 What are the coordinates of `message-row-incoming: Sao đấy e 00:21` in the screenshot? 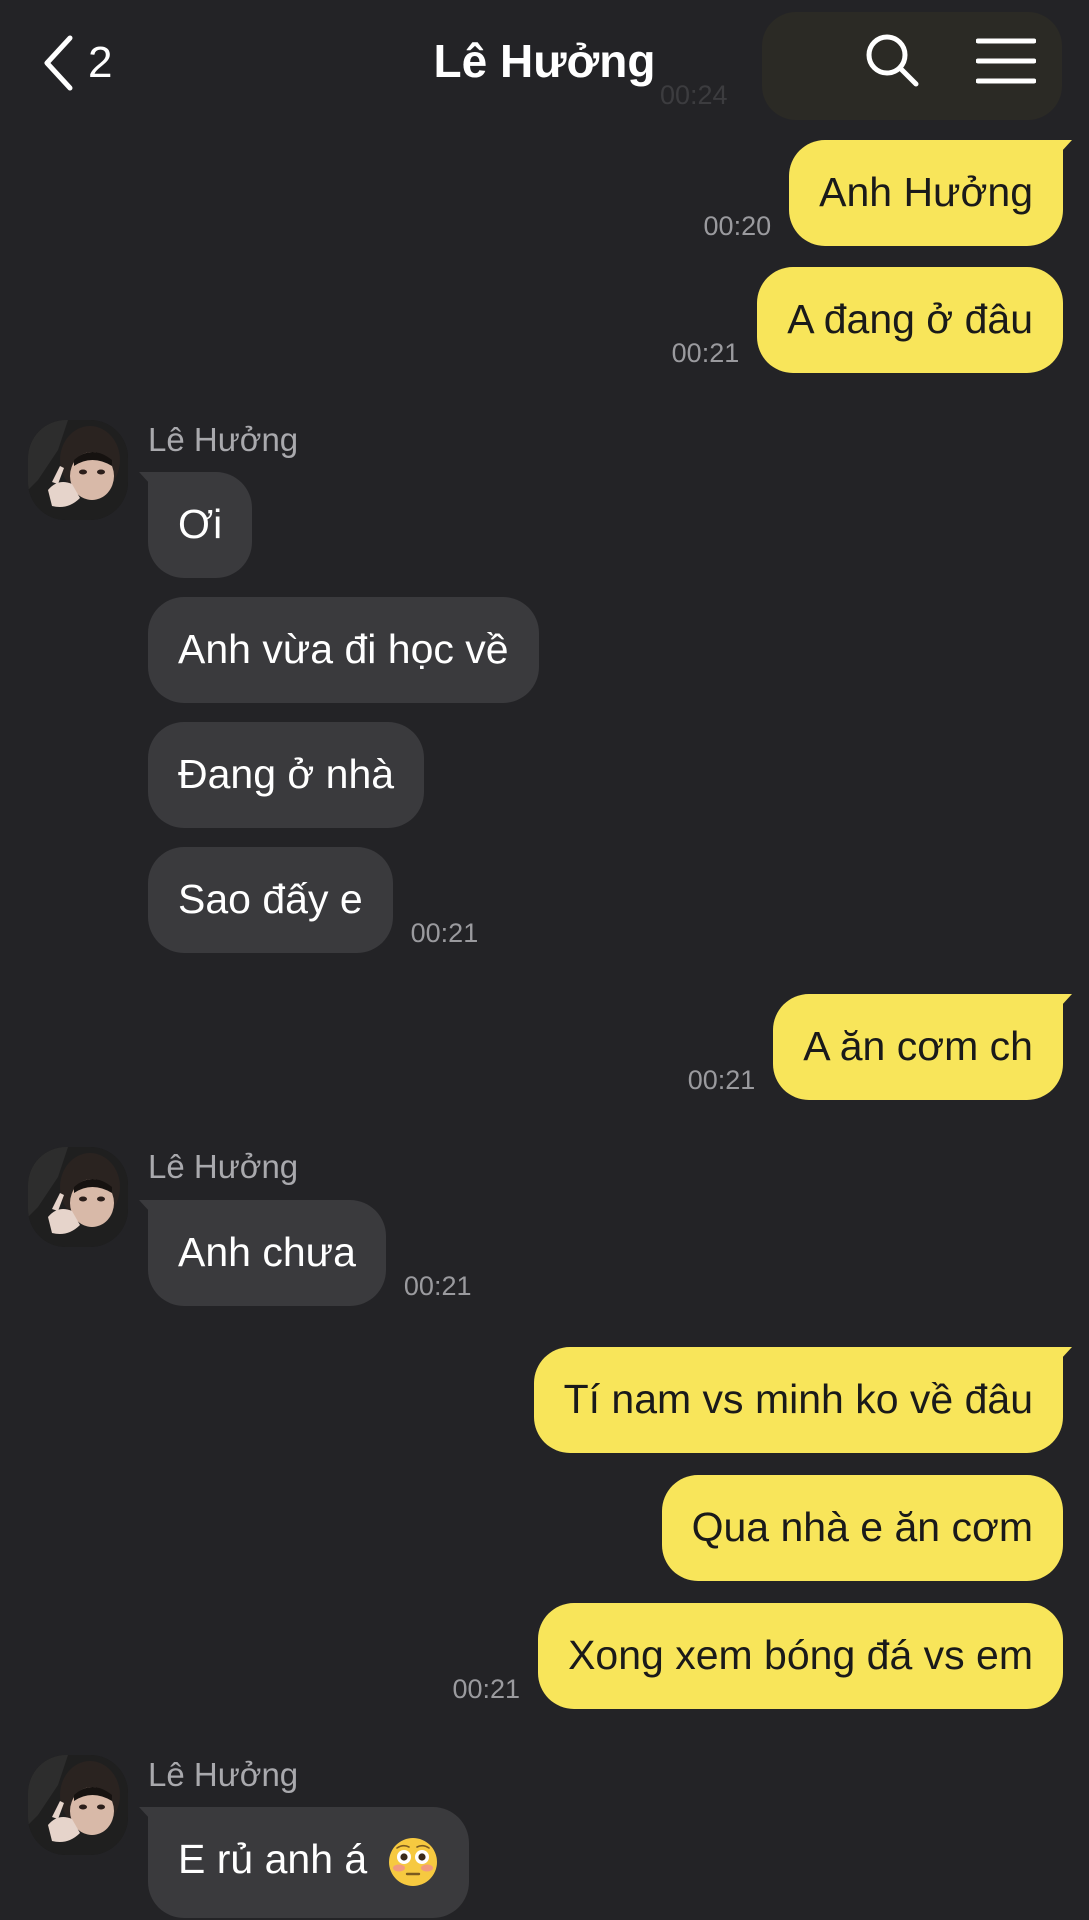 It's located at (313, 900).